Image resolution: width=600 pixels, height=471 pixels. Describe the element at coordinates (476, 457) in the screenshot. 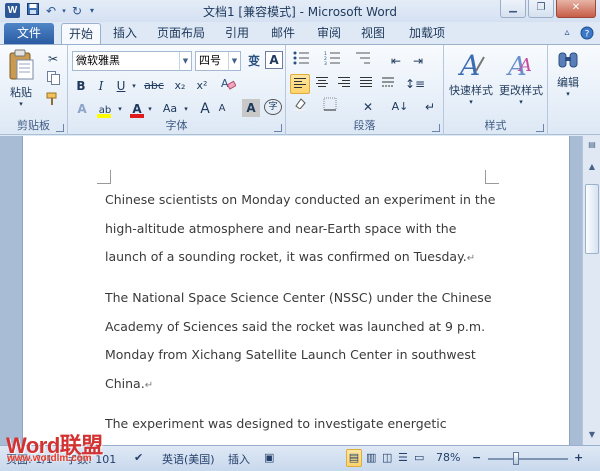

I see `zoom-out-button: −` at that location.